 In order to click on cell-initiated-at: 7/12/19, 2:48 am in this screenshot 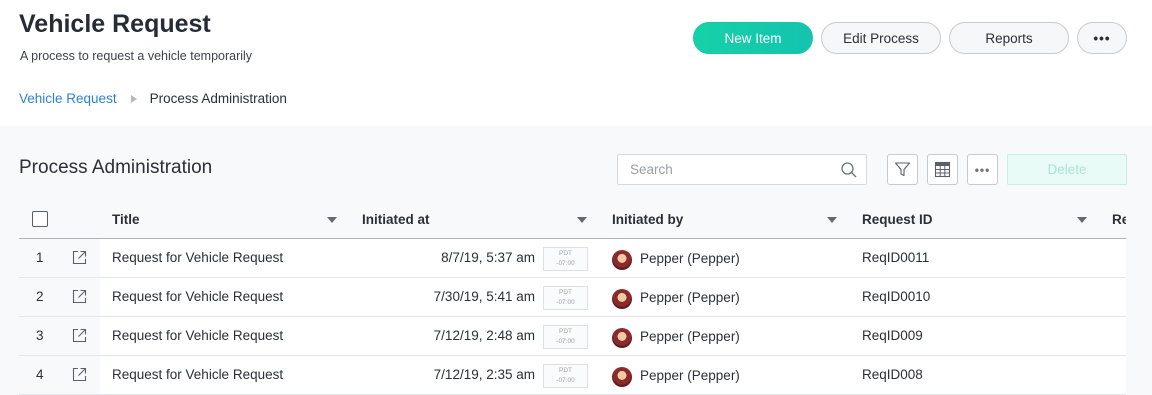, I will do `click(484, 335)`.